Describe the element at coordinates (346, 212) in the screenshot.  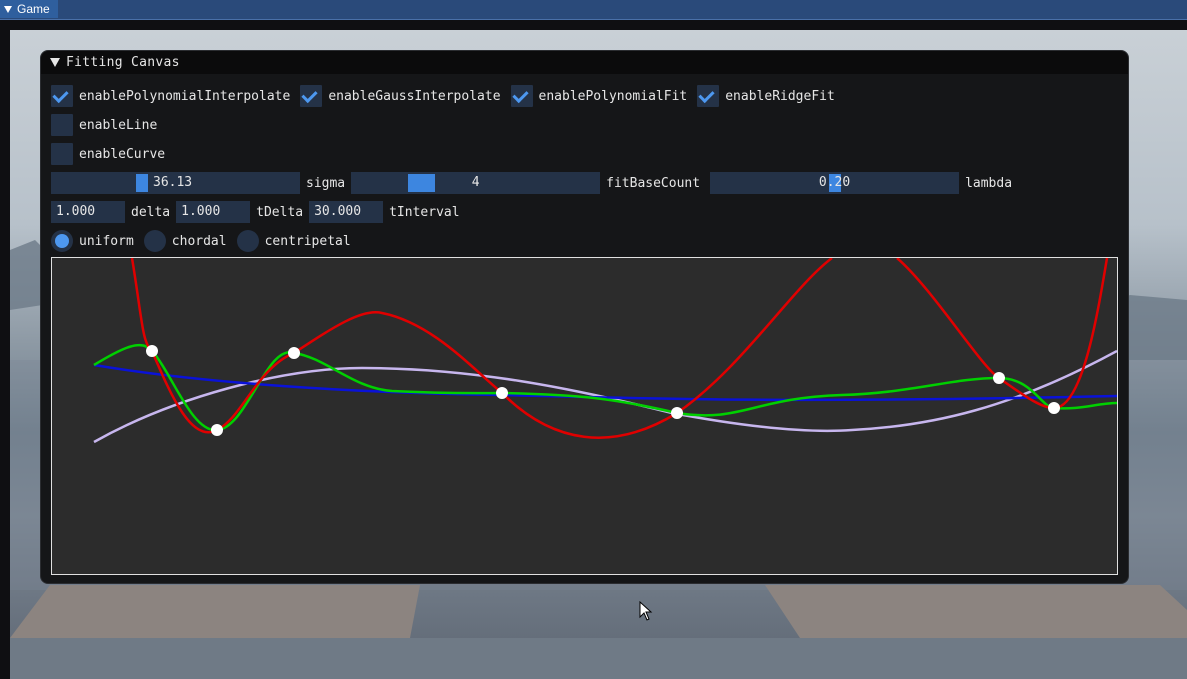
I see `t-interval-input: 30.000` at that location.